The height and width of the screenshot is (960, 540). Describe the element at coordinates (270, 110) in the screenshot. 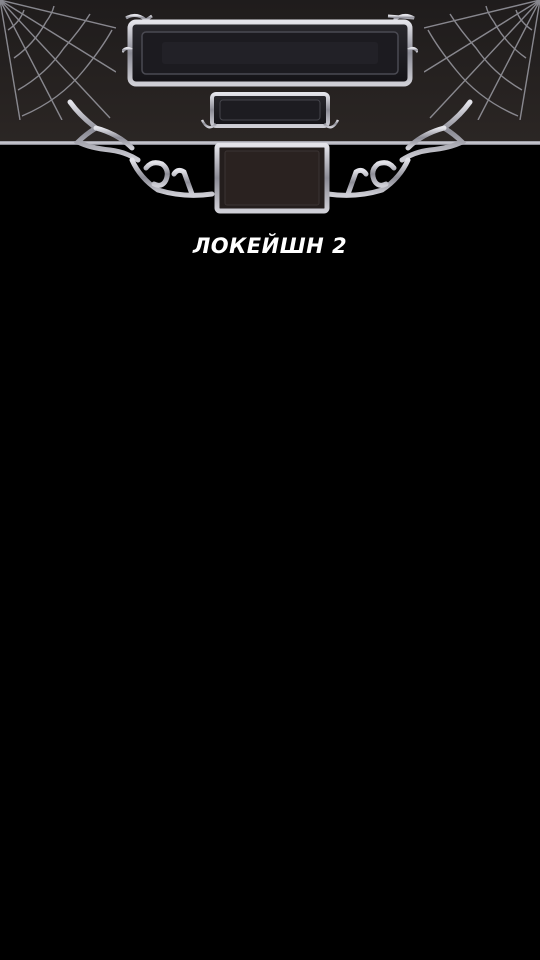

I see `subtitle-plate` at that location.